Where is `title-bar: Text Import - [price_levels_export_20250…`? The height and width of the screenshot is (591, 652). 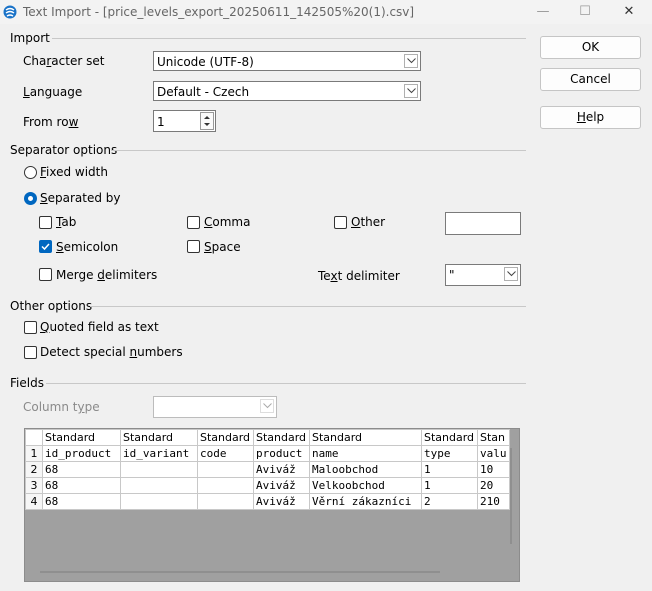
title-bar: Text Import - [price_levels_export_20250… is located at coordinates (326, 12).